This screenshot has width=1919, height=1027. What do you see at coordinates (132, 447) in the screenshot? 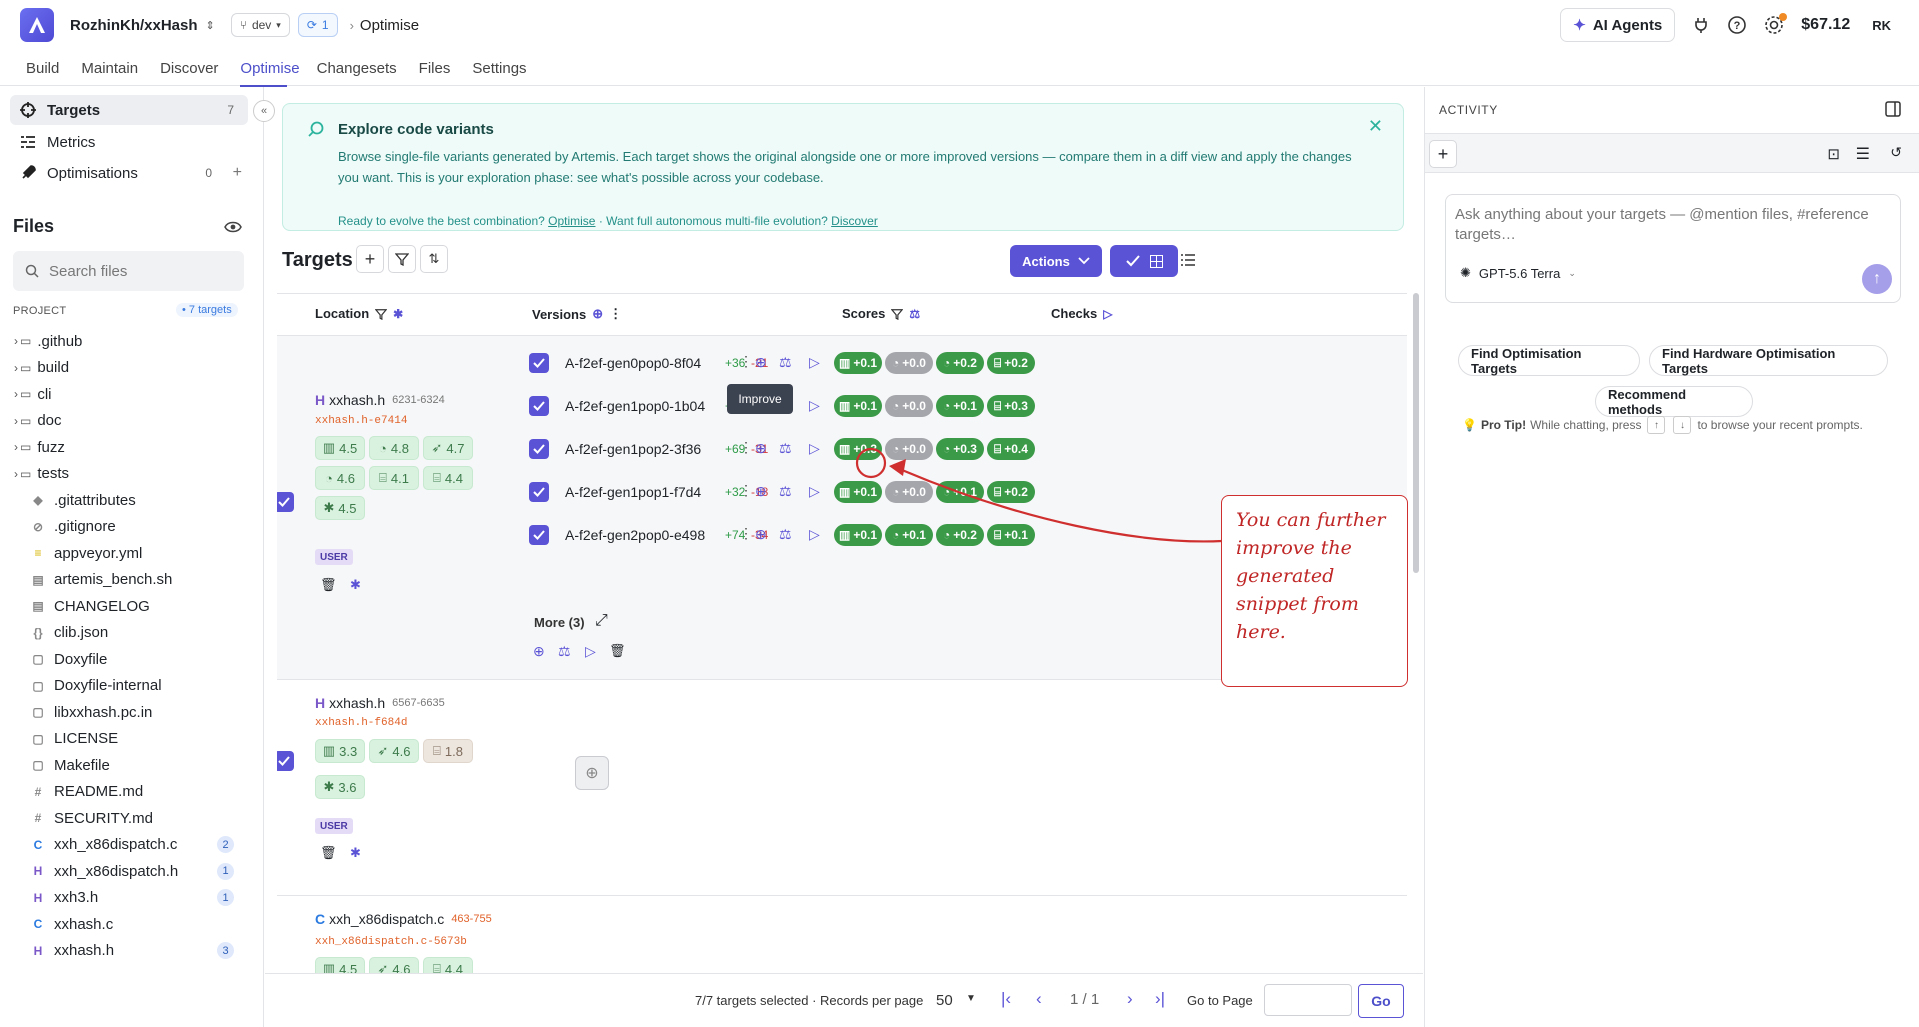
I see `file-tree-item: › ▭ fuzz` at bounding box center [132, 447].